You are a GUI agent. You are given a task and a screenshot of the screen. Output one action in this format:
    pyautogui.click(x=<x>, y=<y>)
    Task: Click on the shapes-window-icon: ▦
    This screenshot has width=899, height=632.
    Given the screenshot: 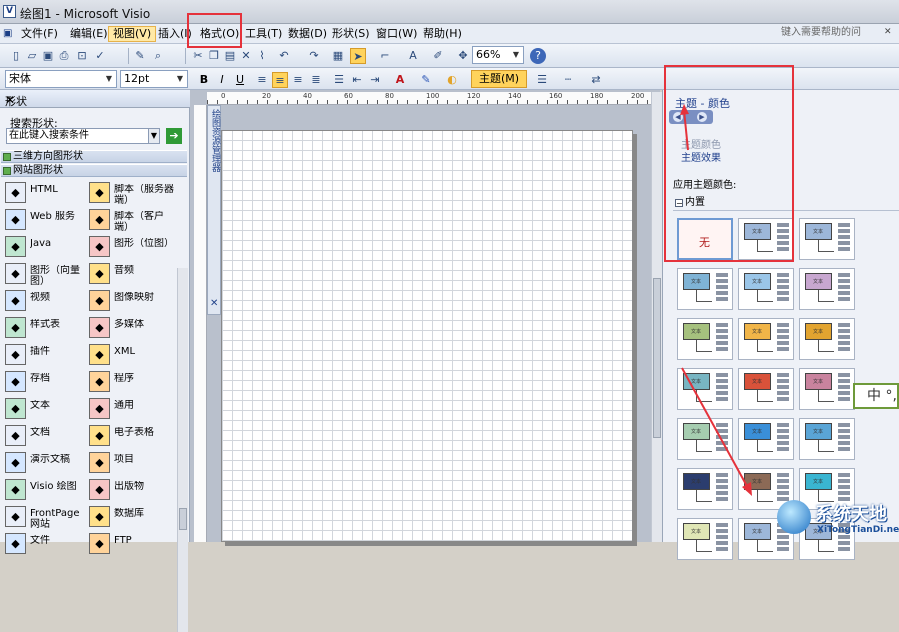 What is the action you would take?
    pyautogui.click(x=338, y=56)
    